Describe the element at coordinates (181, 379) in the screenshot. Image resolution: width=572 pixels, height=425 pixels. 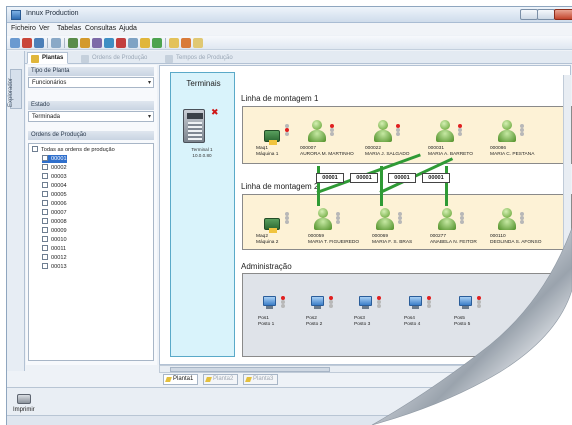
I see `sheet-tab: Planta1` at that location.